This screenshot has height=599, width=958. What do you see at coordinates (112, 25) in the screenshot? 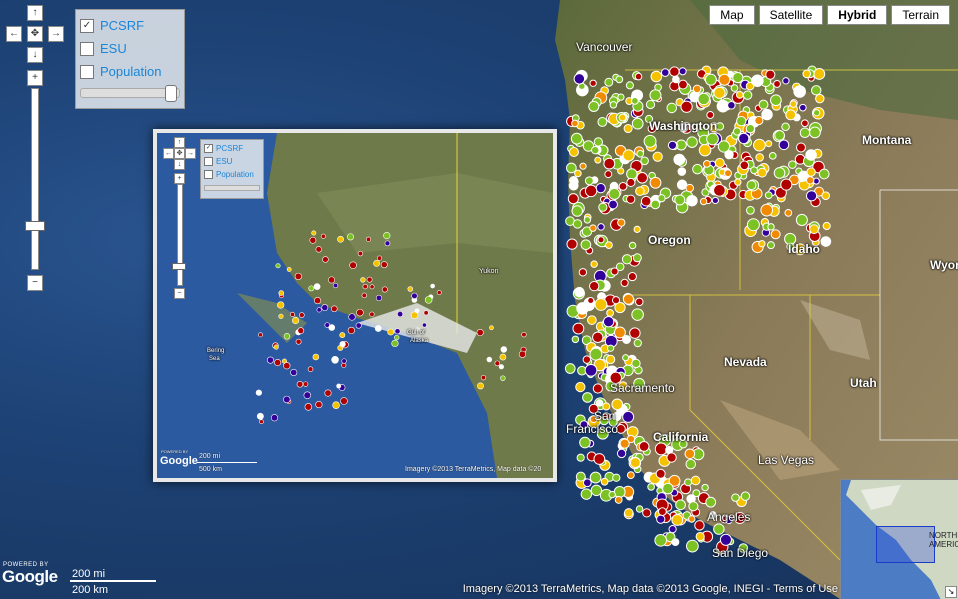
I see `layer-pcsrf: ✓ PCSRF` at bounding box center [112, 25].